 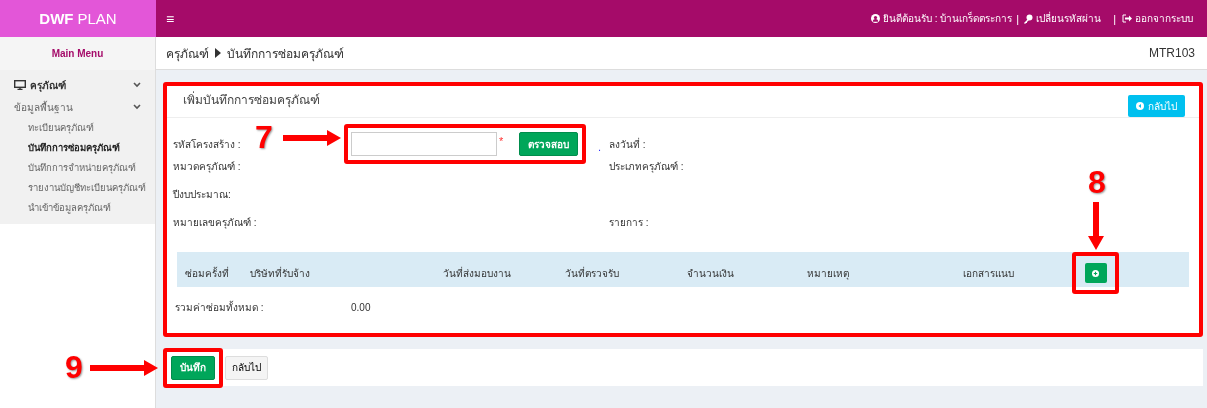 I want to click on cancel-button: กลับไป, so click(x=246, y=367).